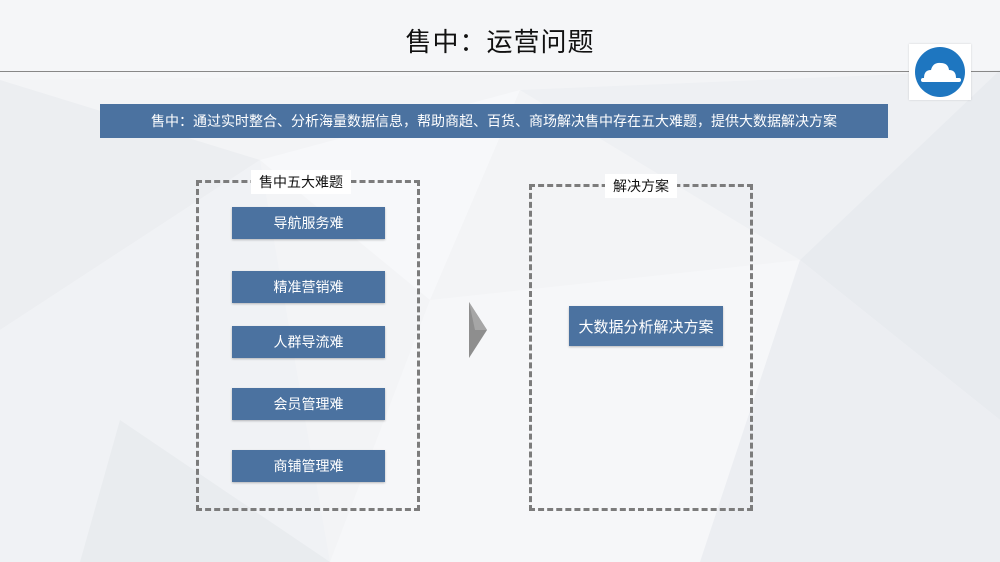  I want to click on problem-item-membership: 会员管理难, so click(308, 404).